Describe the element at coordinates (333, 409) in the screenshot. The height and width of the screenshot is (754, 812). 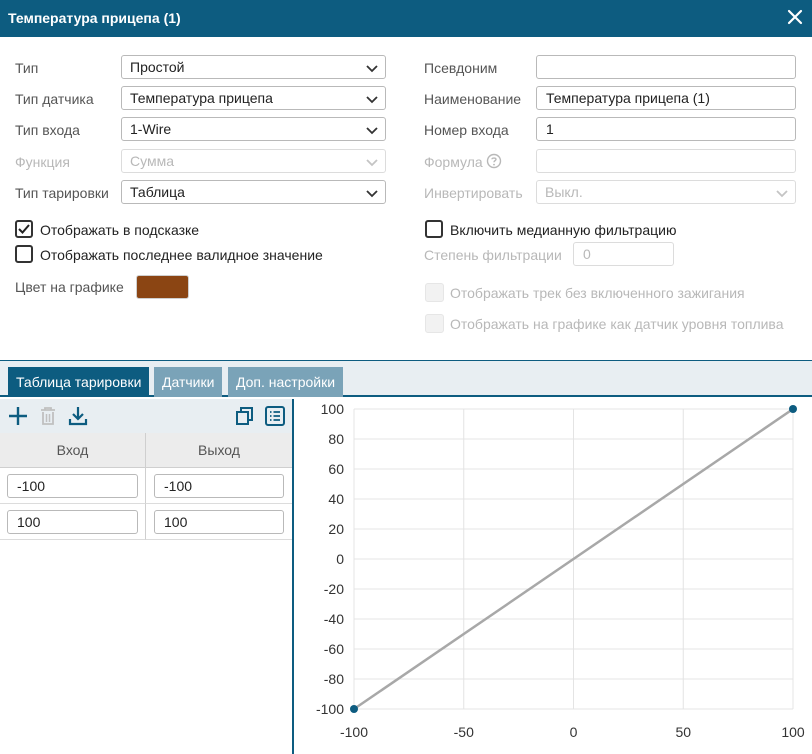
I see `y-tick-label: 100` at that location.